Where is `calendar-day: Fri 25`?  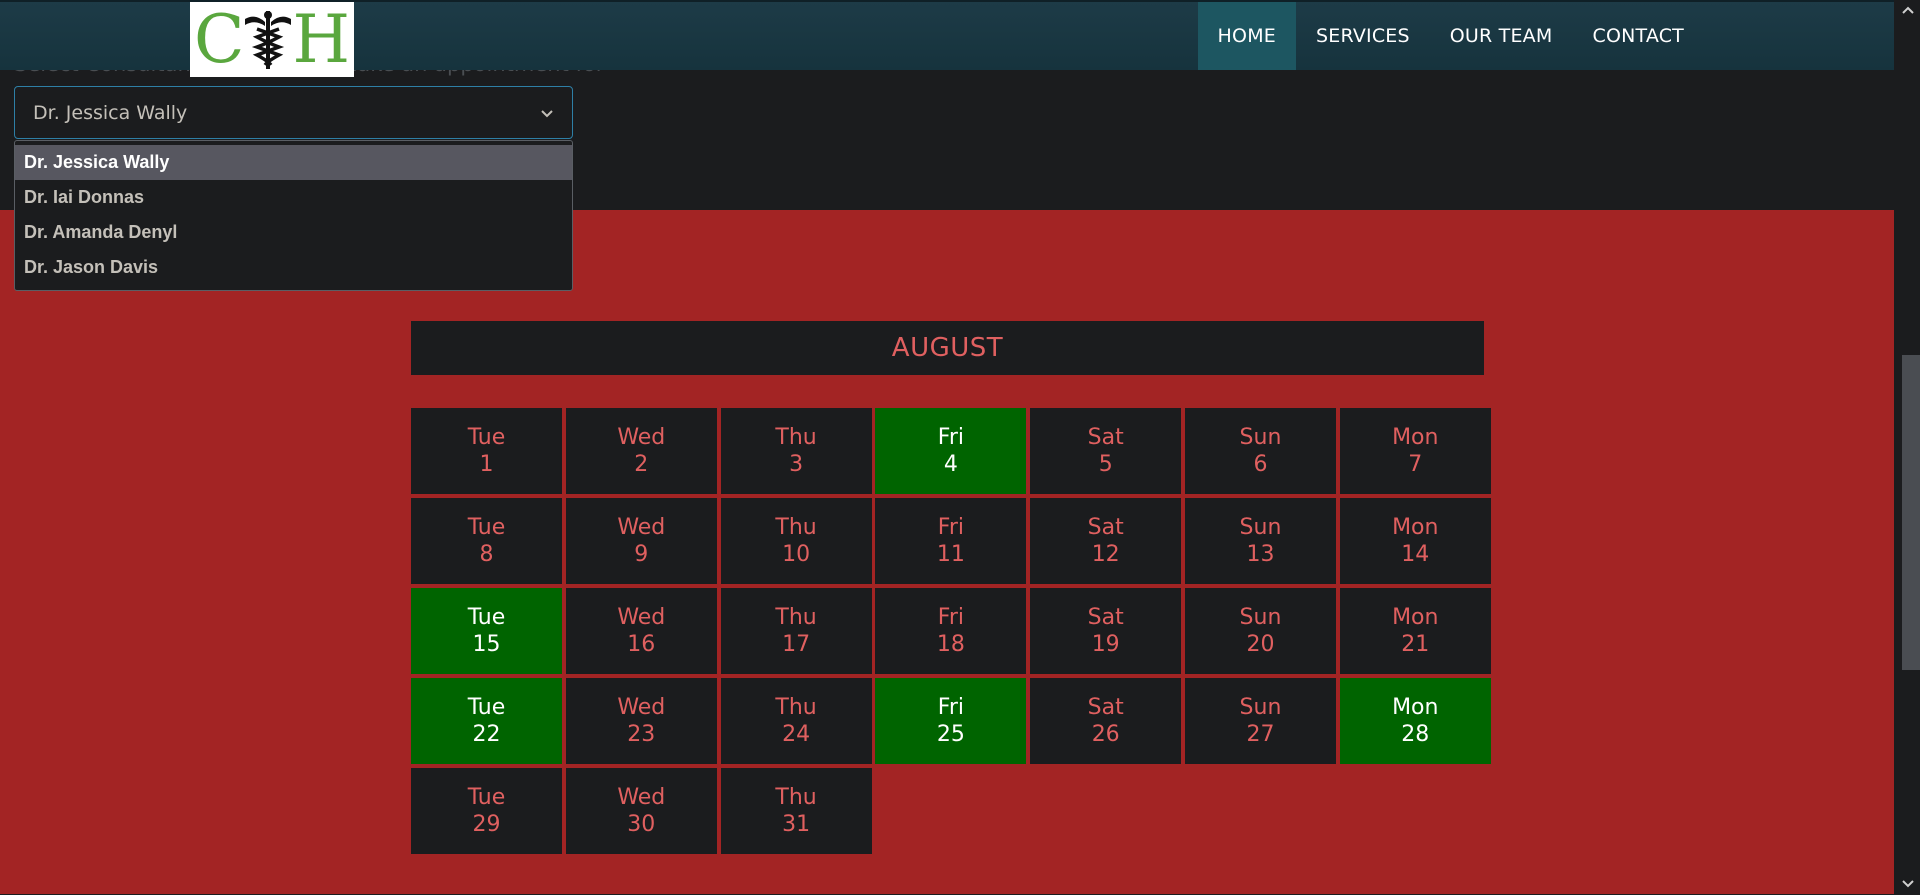 calendar-day: Fri 25 is located at coordinates (951, 721).